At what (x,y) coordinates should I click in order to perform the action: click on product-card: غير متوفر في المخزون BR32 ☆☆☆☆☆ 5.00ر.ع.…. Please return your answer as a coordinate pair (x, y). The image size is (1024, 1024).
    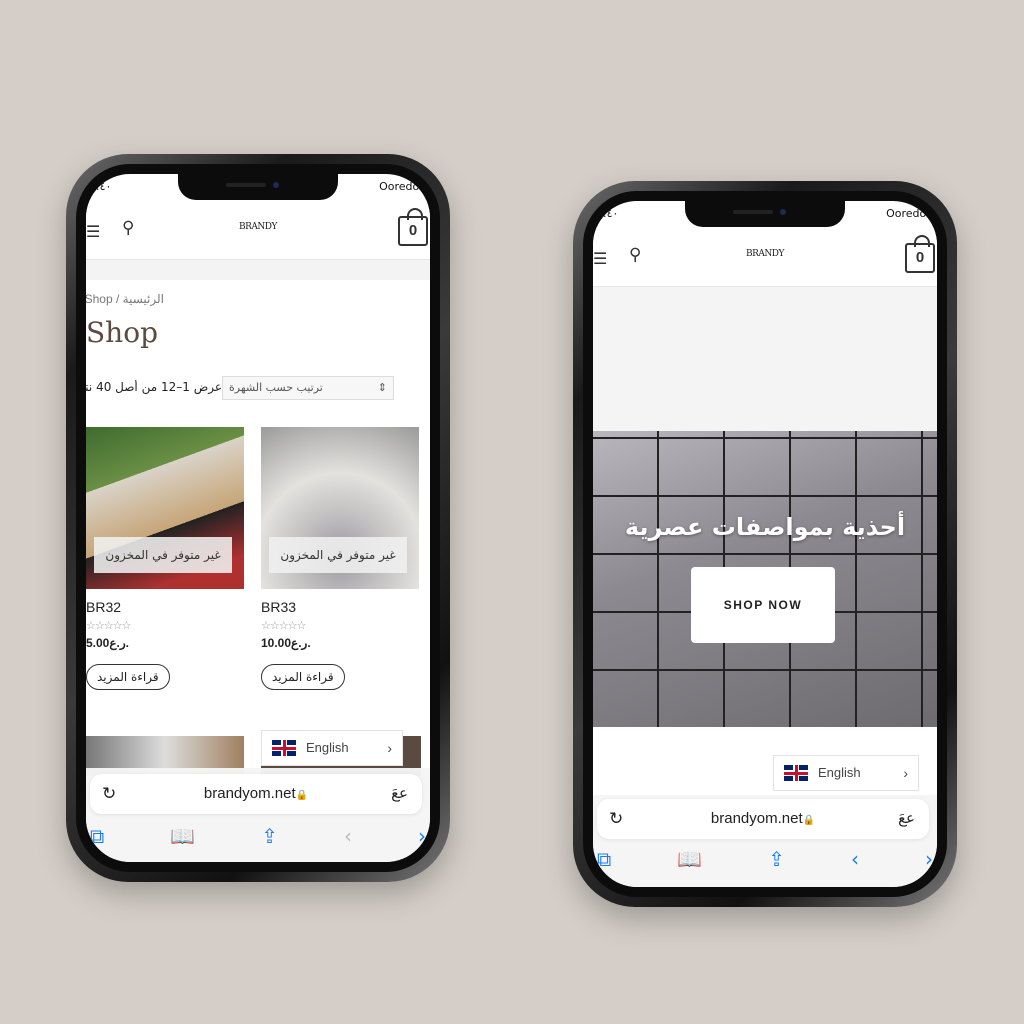
    Looking at the image, I should click on (165, 558).